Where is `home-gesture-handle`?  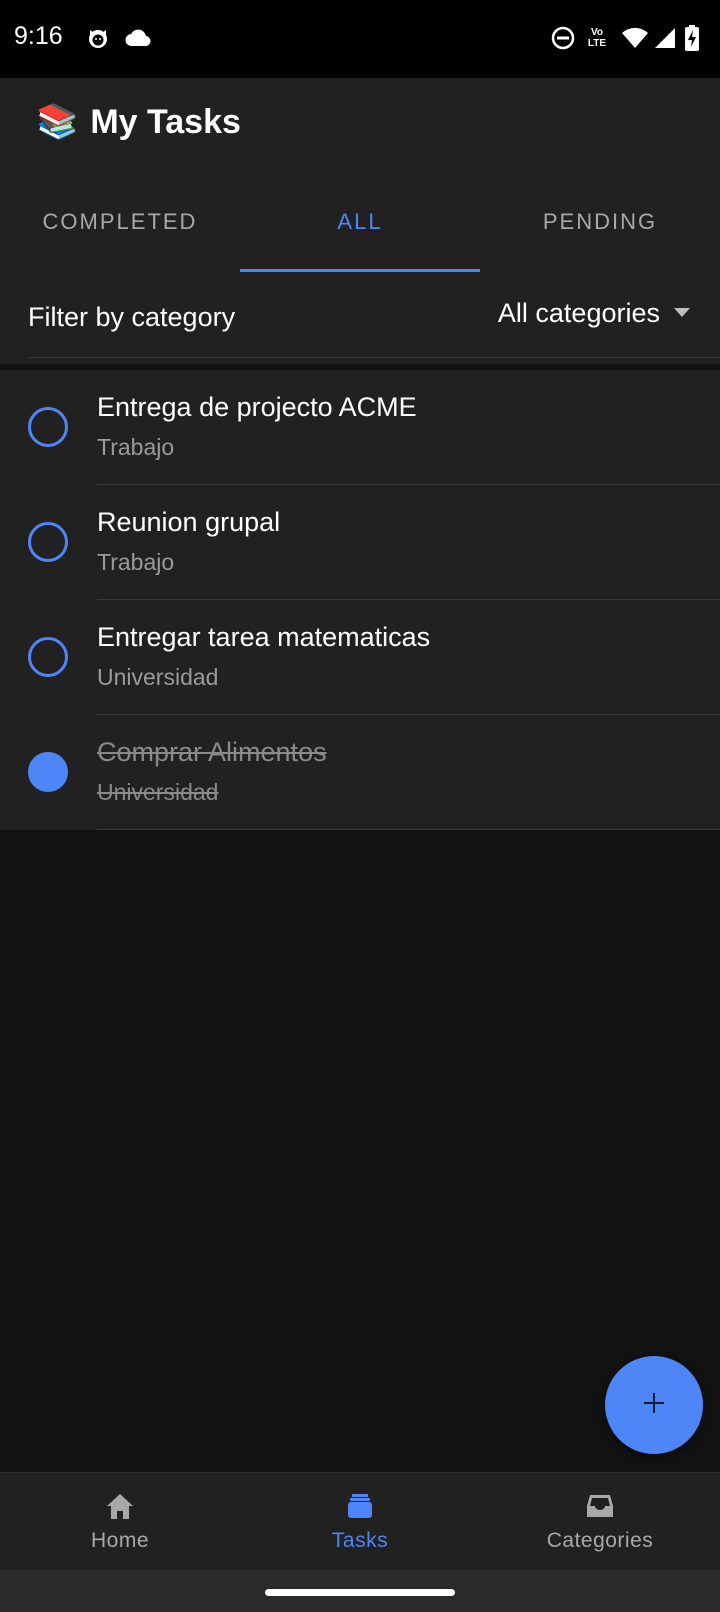
home-gesture-handle is located at coordinates (360, 1592).